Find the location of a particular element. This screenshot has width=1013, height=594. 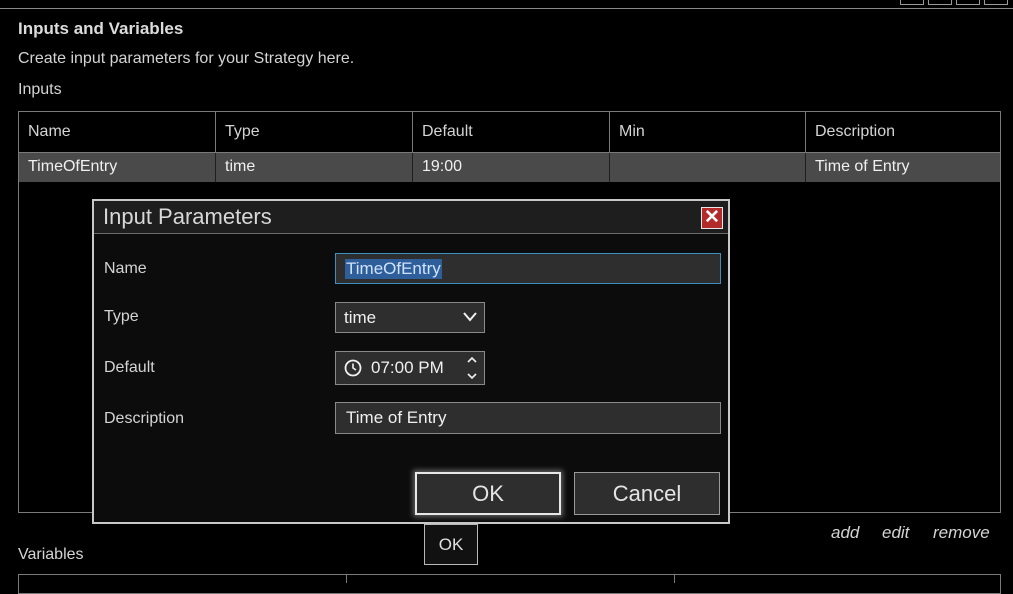

cell-name: TimeOfEntry is located at coordinates (117, 167).